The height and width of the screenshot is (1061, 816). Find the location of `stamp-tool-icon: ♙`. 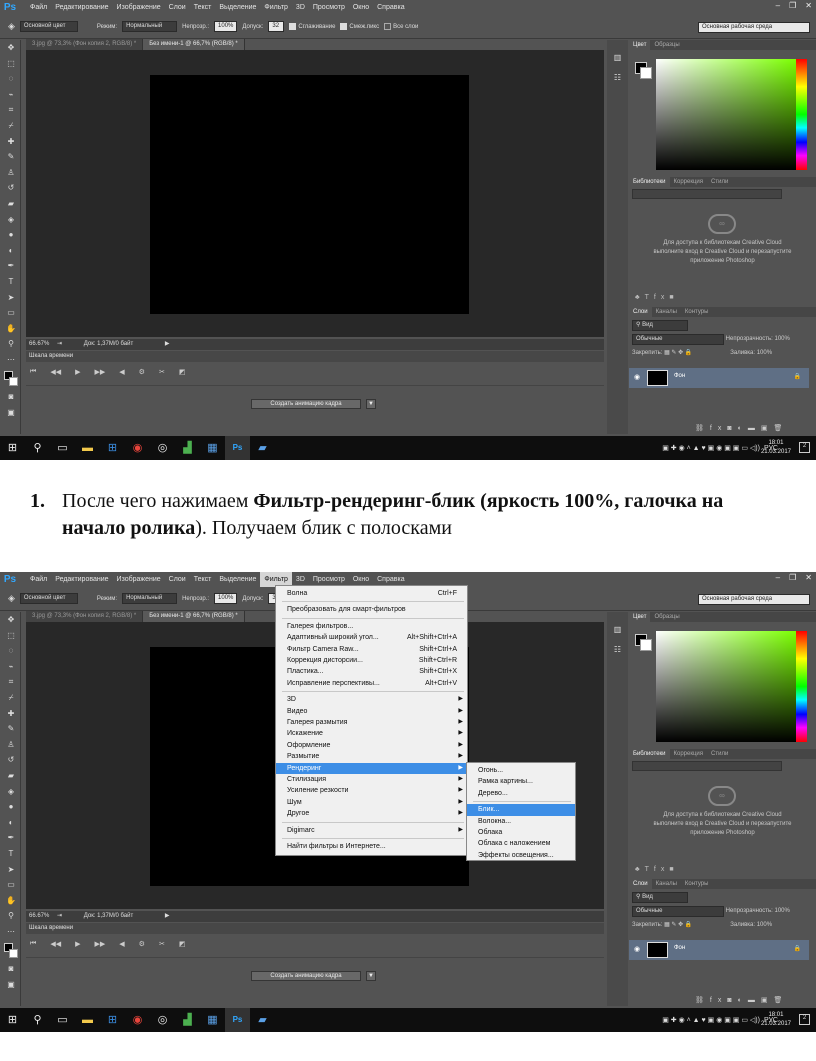

stamp-tool-icon: ♙ is located at coordinates (11, 745).